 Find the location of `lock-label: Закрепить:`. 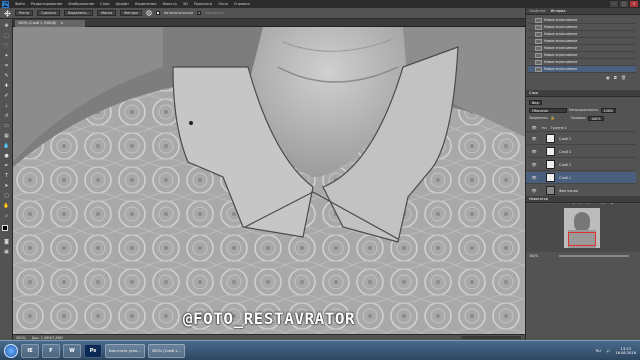

lock-label: Закрепить: is located at coordinates (539, 118).